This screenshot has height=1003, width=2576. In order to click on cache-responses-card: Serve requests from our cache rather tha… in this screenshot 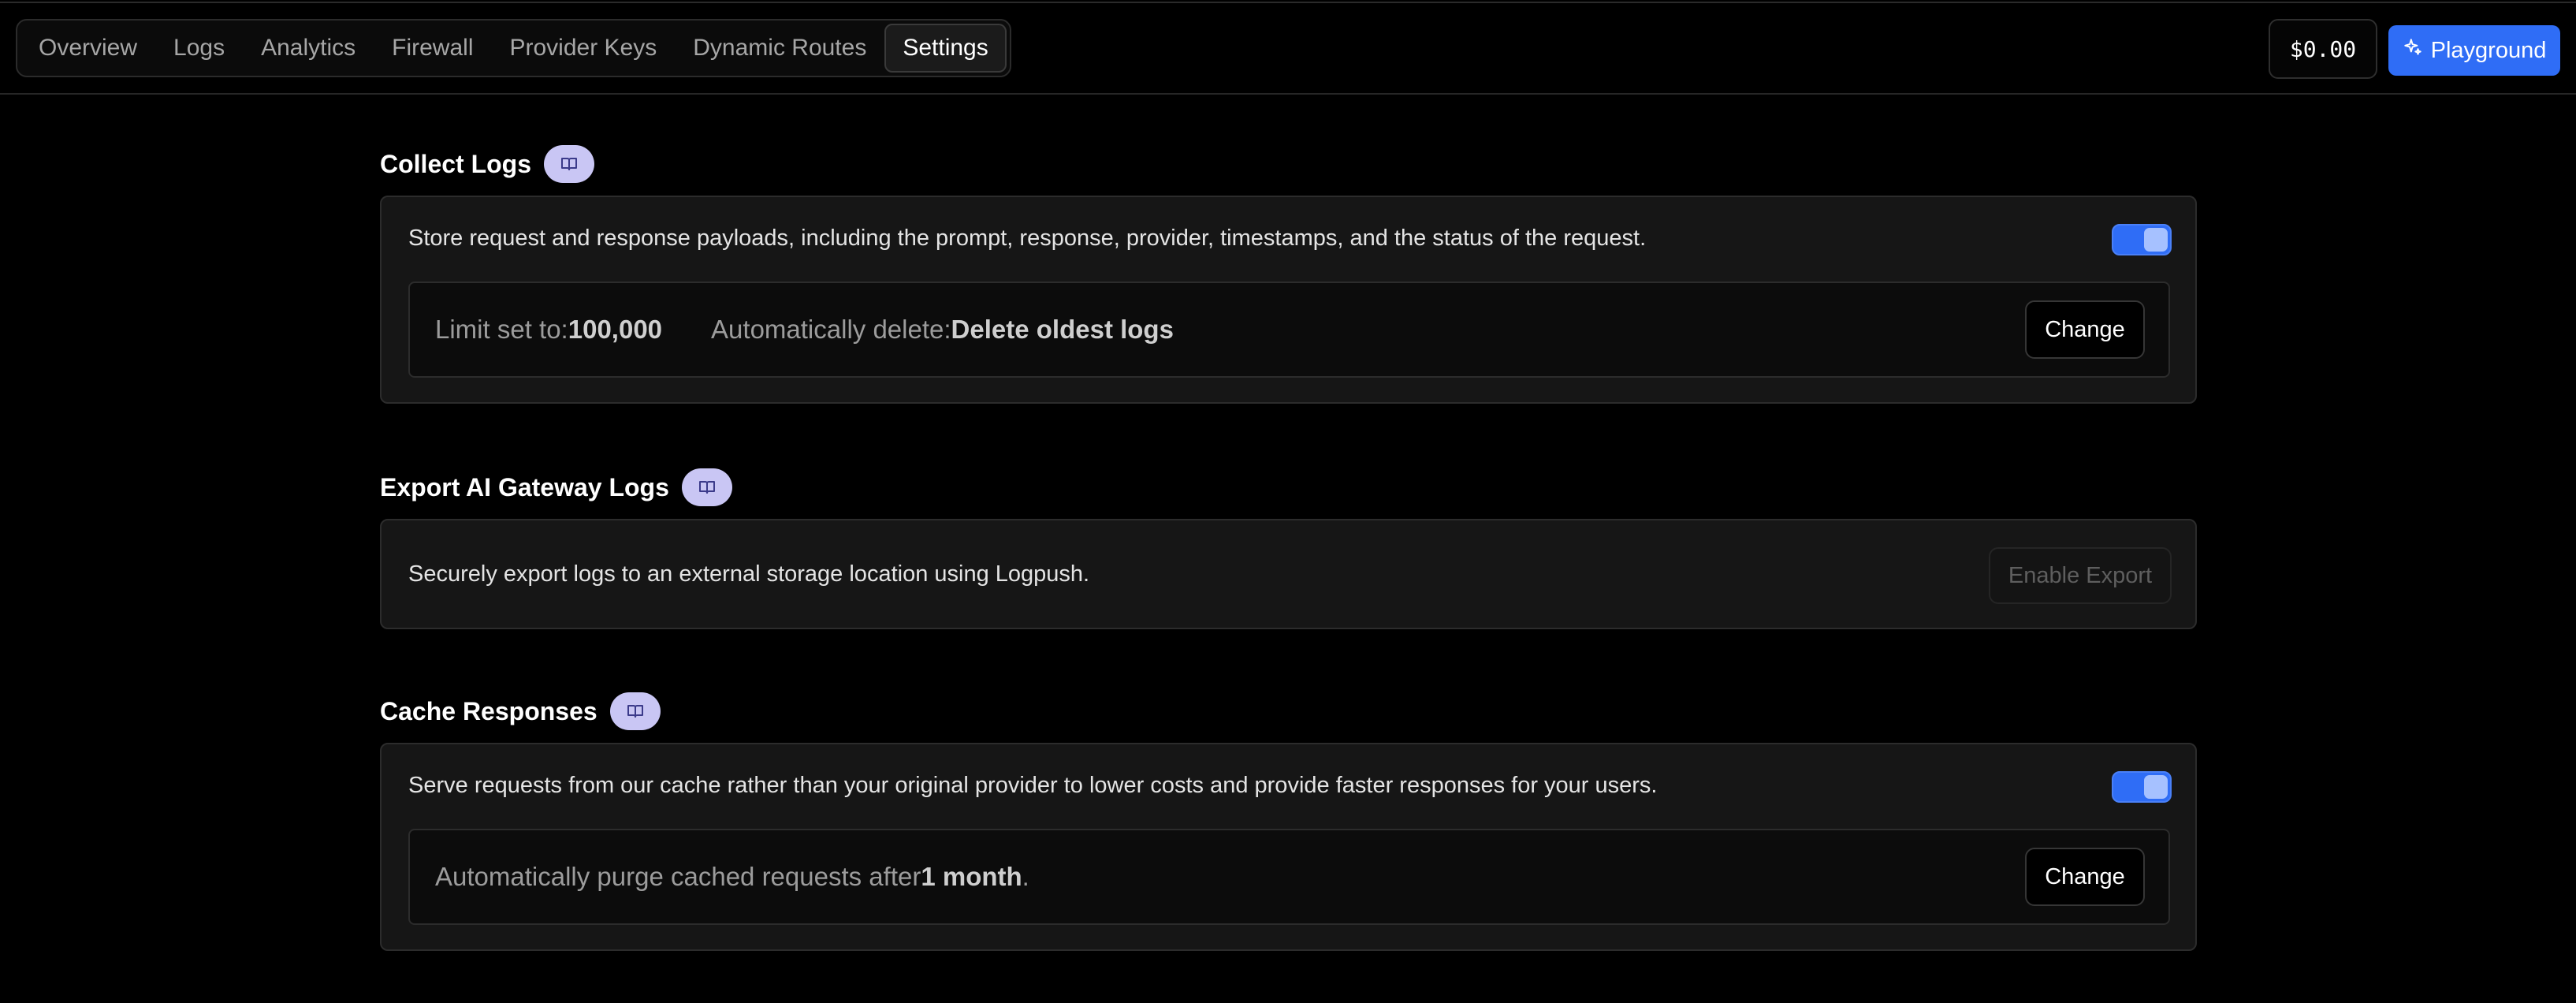, I will do `click(1288, 847)`.